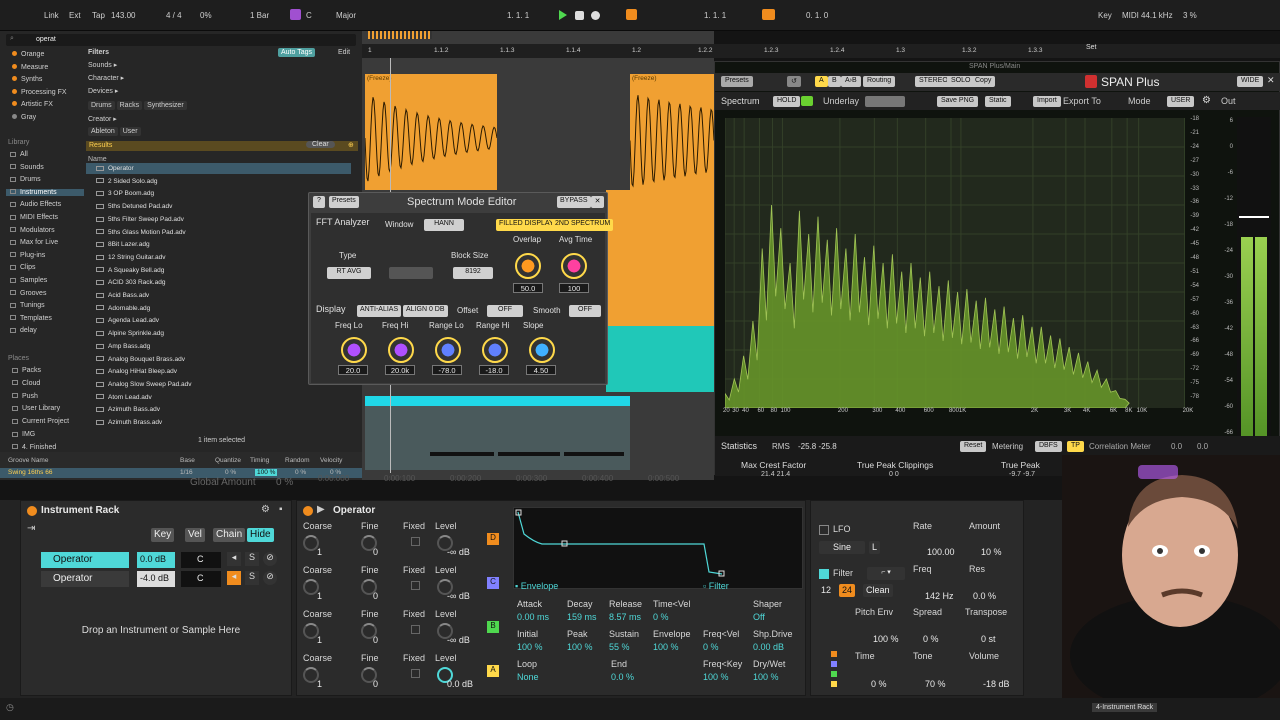 The height and width of the screenshot is (720, 1280). I want to click on rack-power-icon, so click(32, 511).